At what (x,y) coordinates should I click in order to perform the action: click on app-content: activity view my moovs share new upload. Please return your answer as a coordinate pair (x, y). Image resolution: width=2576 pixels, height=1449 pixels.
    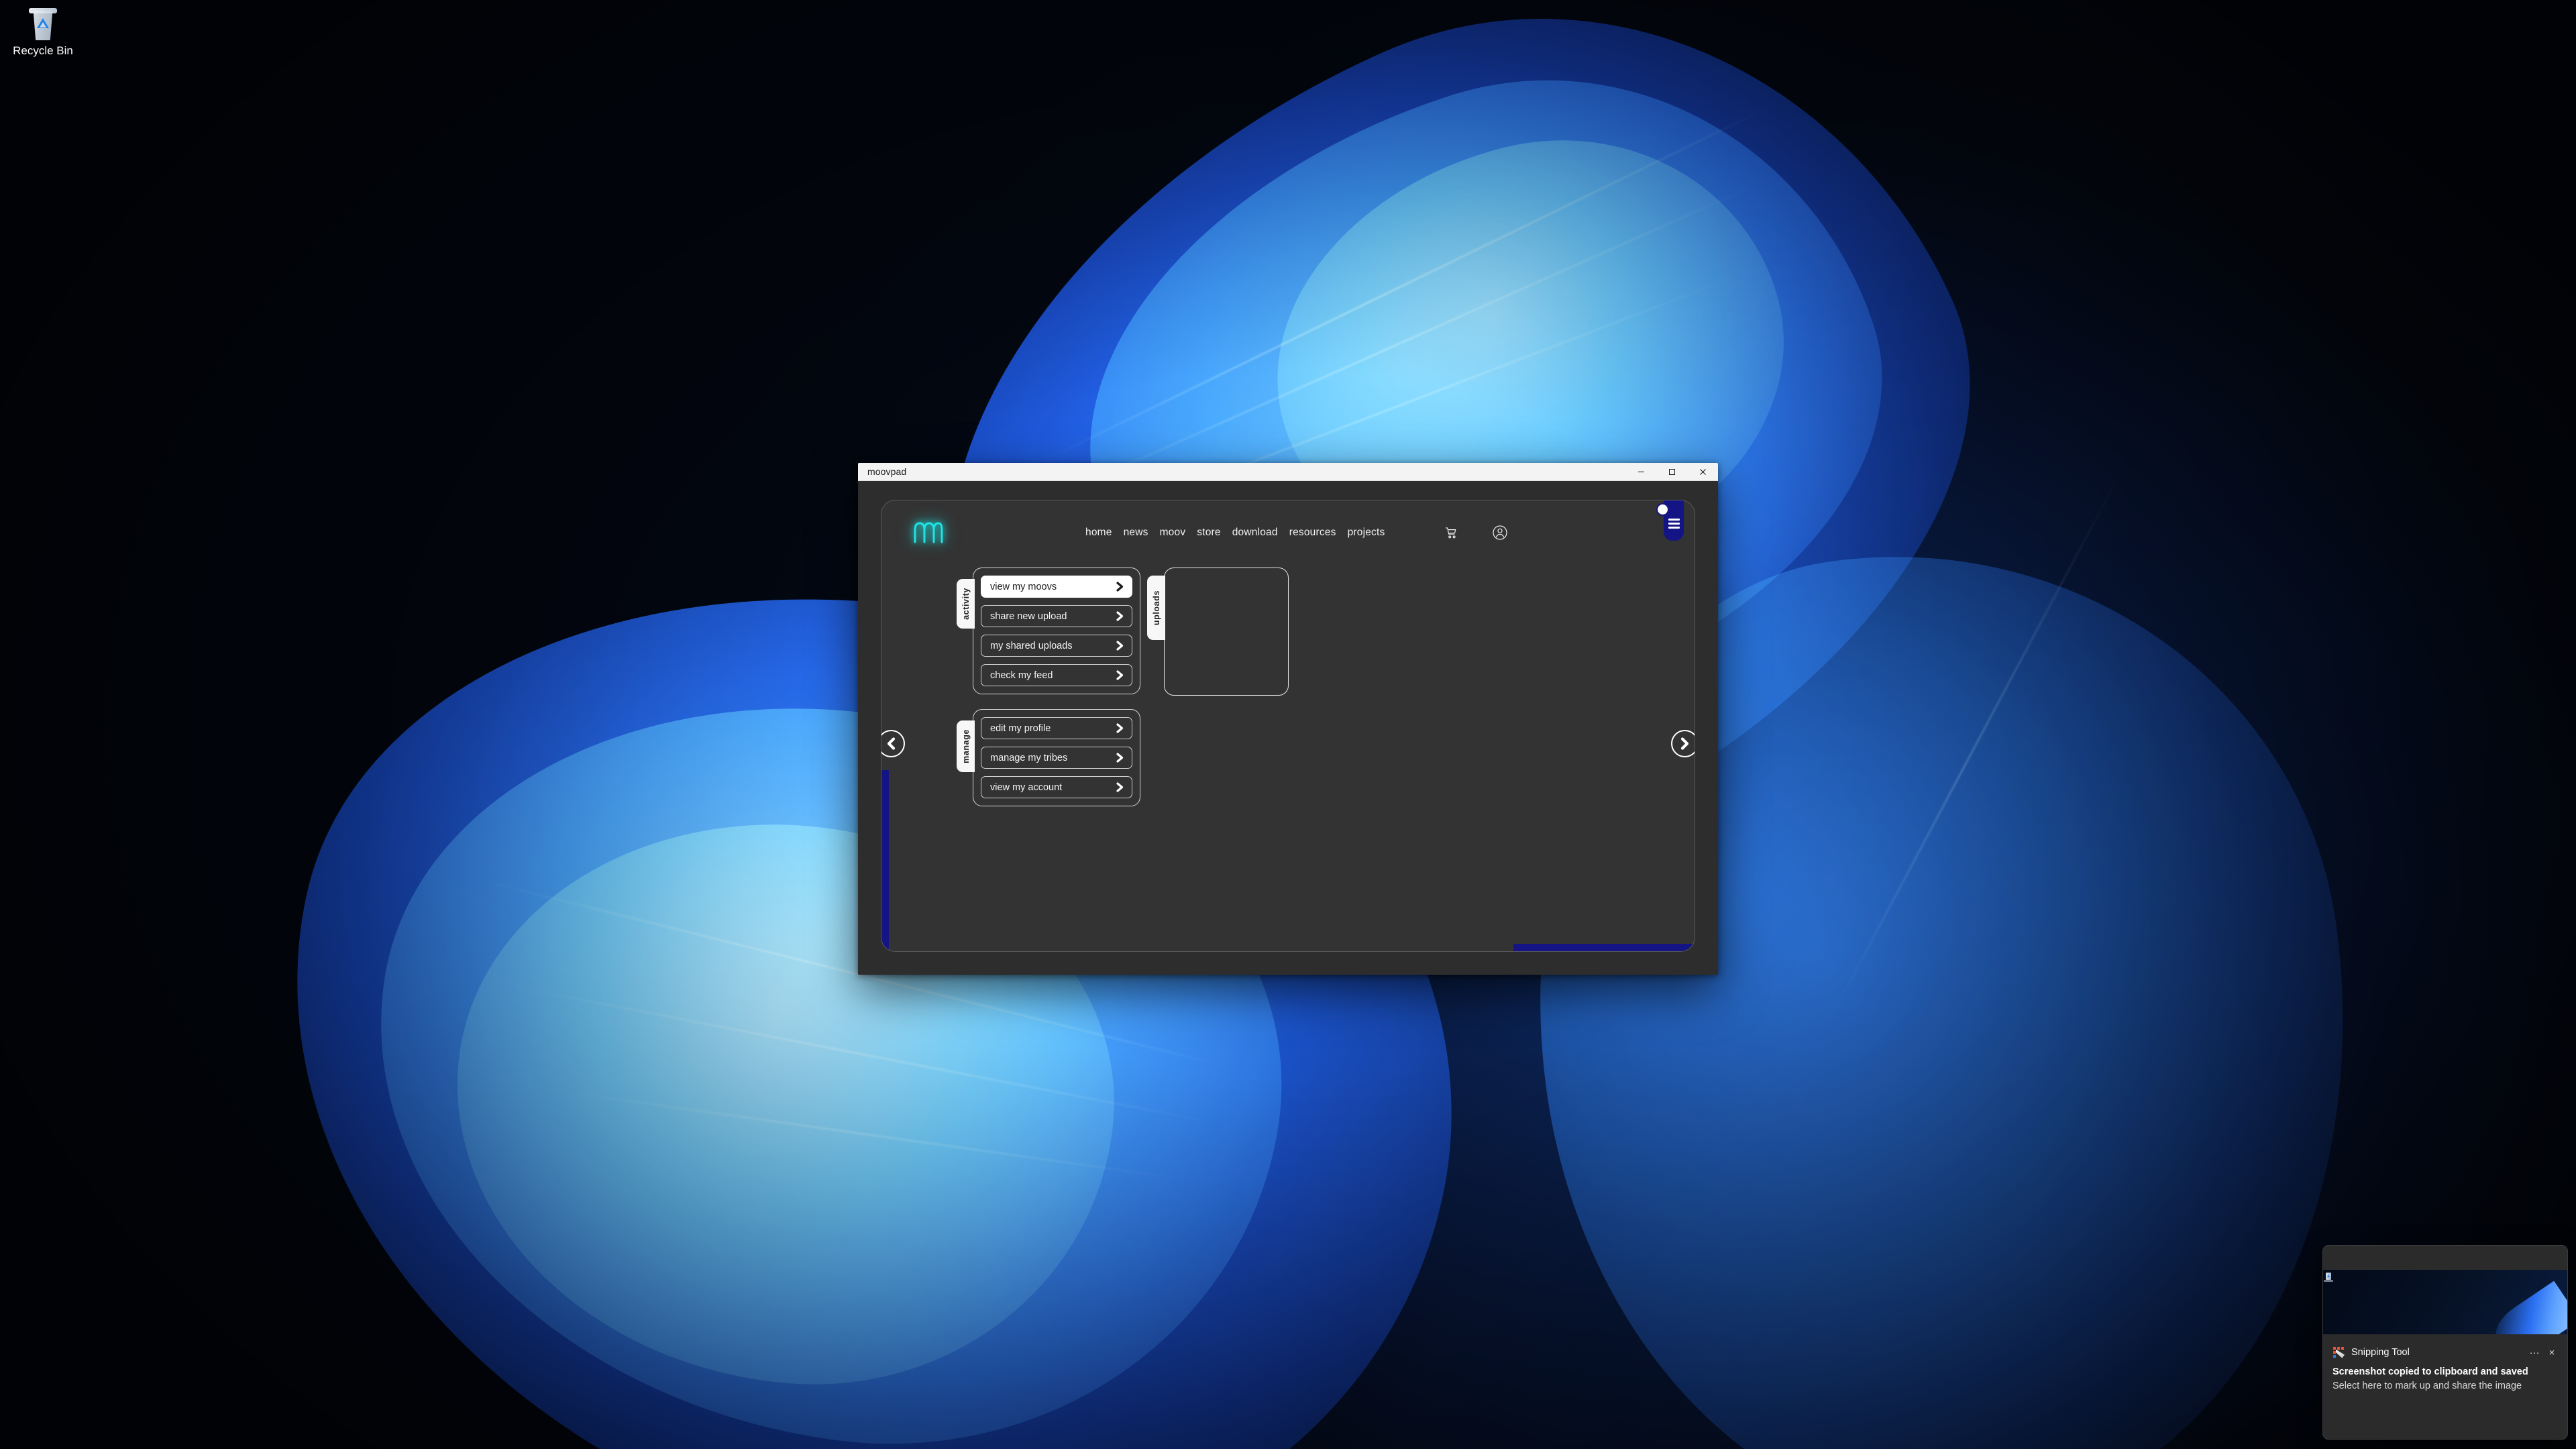
    Looking at the image, I should click on (1288, 685).